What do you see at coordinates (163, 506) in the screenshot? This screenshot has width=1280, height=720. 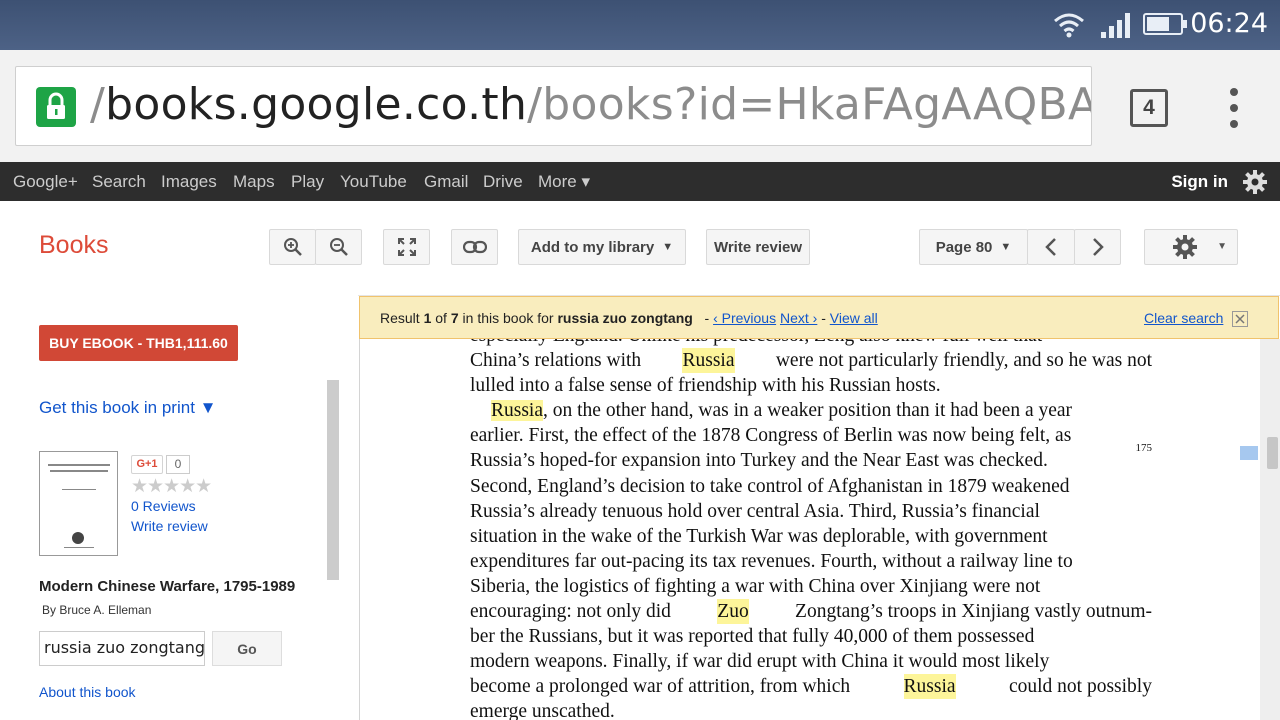 I see `reviews-link: 0 Reviews` at bounding box center [163, 506].